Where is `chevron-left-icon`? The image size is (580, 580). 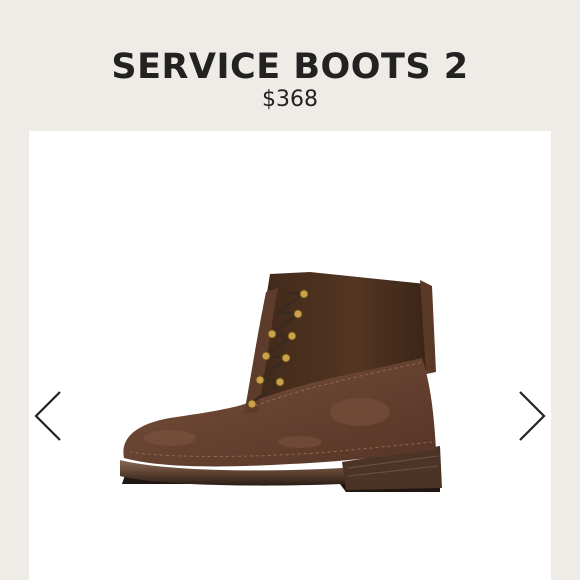
chevron-left-icon is located at coordinates (47, 416).